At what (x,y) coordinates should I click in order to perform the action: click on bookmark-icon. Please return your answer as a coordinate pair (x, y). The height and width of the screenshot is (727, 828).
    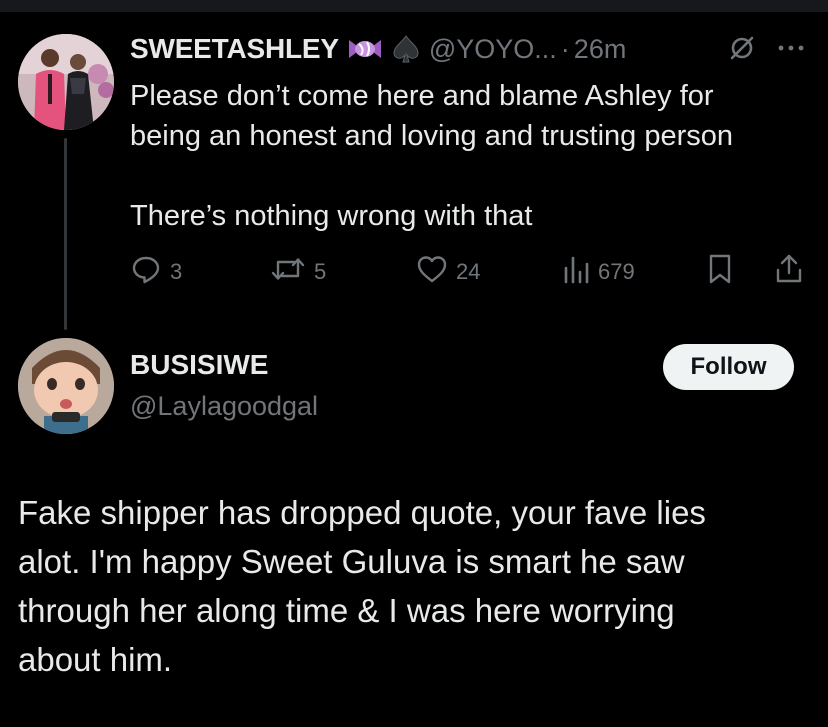
    Looking at the image, I should click on (720, 272).